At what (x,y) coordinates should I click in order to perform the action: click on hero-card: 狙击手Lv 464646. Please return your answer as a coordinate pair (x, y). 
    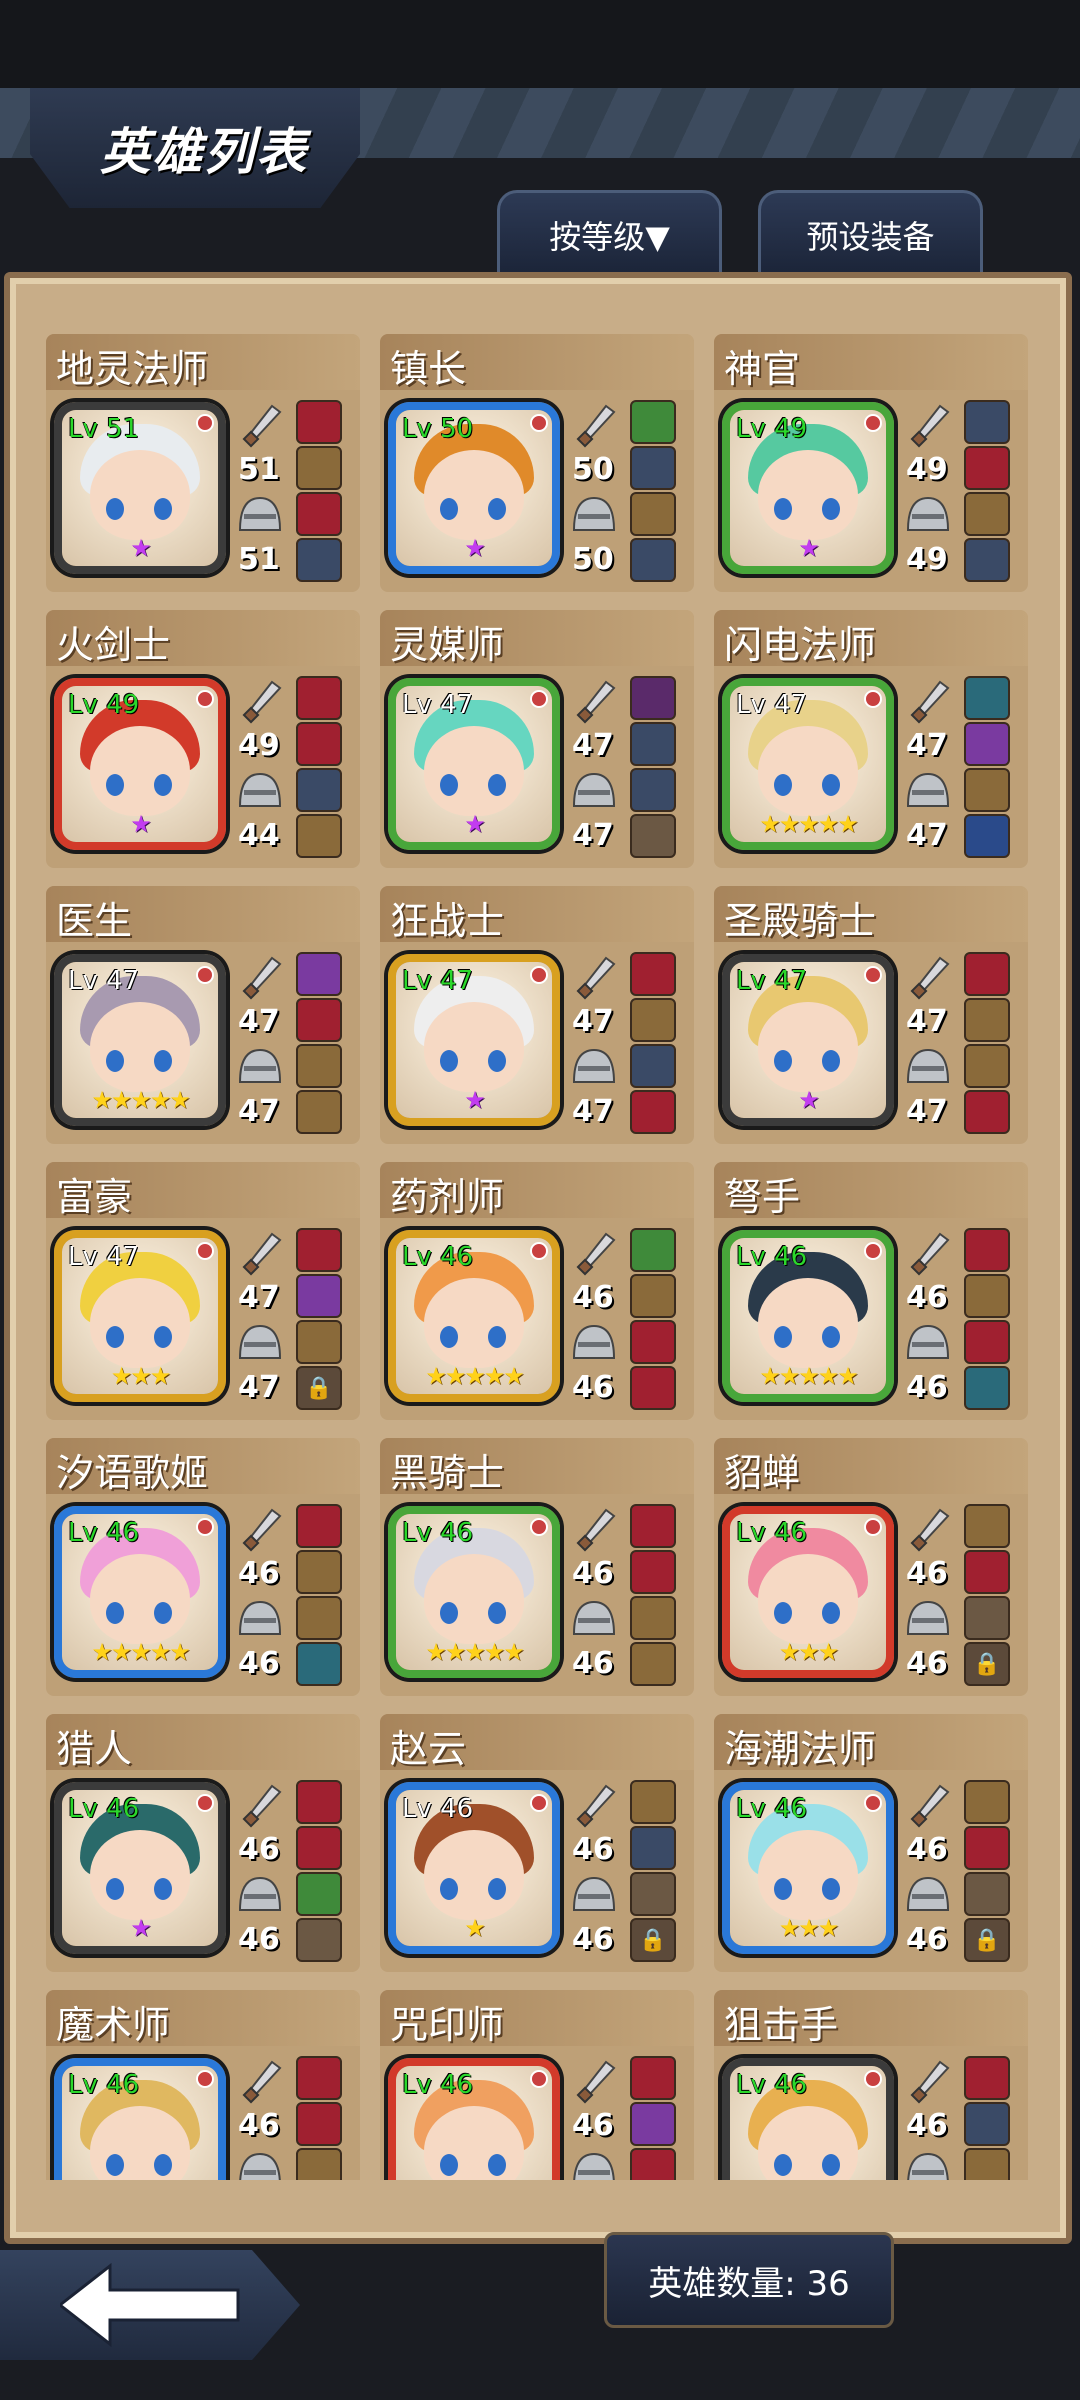
    Looking at the image, I should click on (871, 2085).